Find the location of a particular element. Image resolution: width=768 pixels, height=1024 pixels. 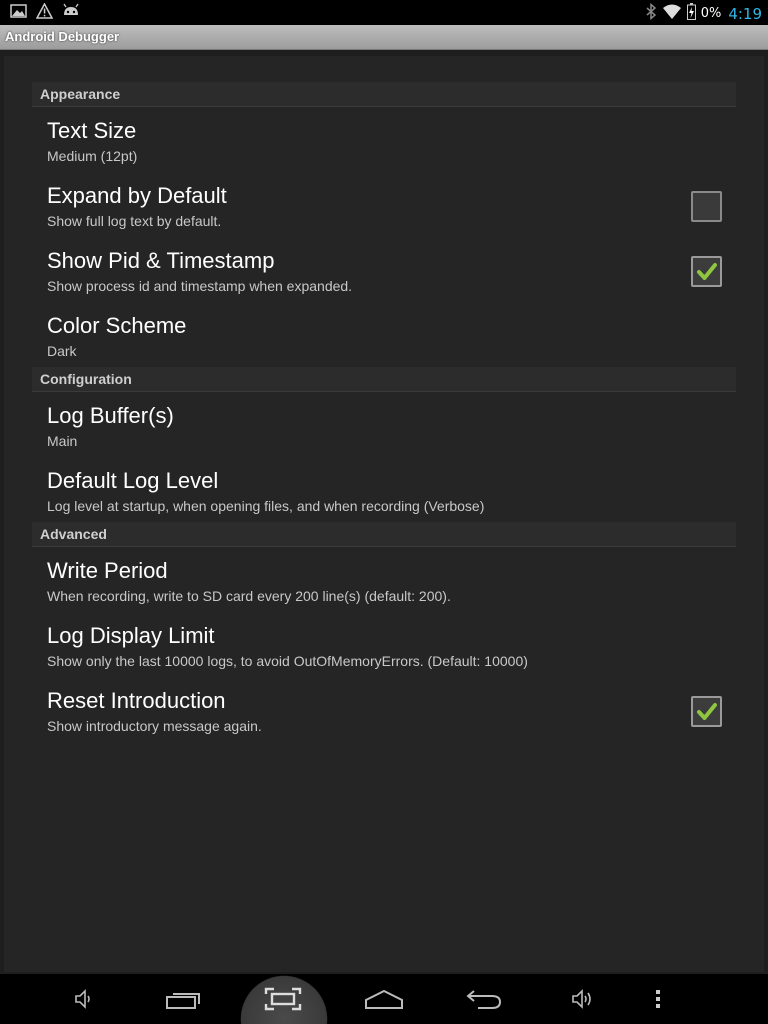

volume-down-icon is located at coordinates (83, 999).